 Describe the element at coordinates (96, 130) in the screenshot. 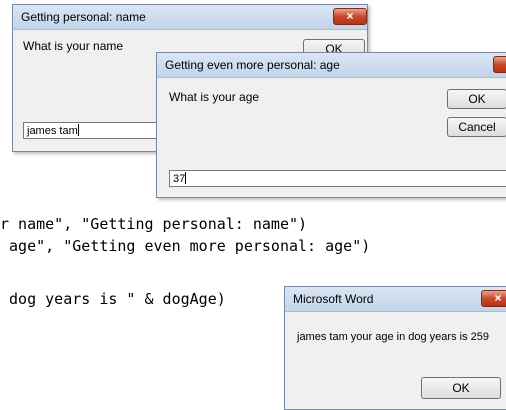

I see `name-input: james tam` at that location.